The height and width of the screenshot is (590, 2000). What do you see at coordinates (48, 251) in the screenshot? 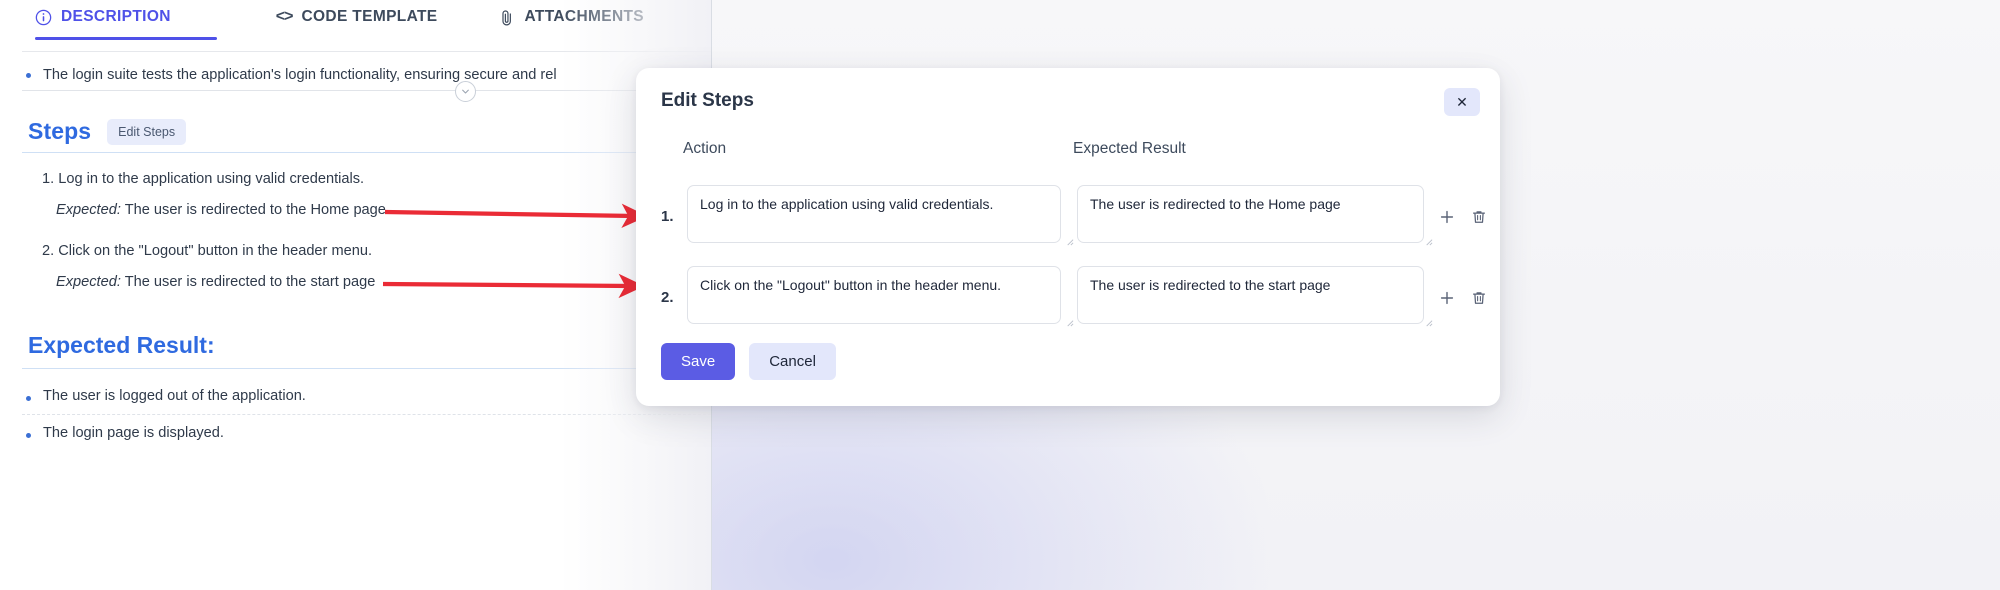
I see `step-2-number: 2.` at bounding box center [48, 251].